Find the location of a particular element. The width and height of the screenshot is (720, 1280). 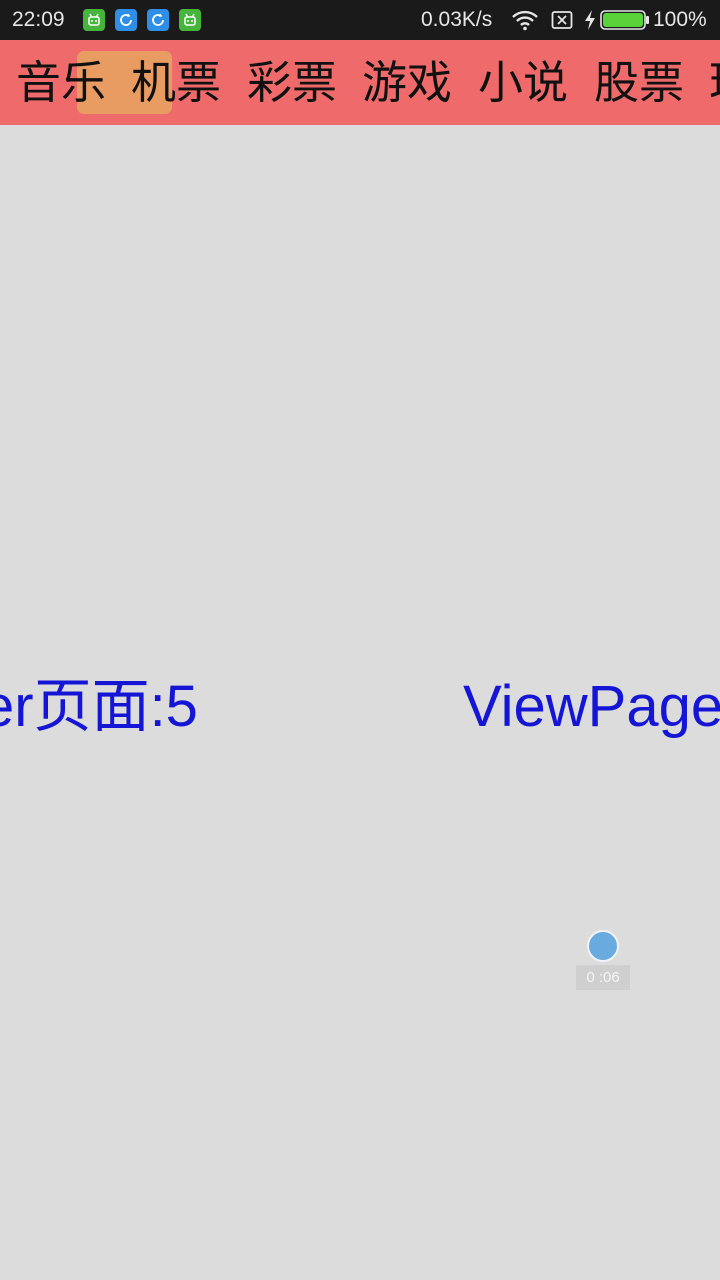

tab-games: 游戏 is located at coordinates (407, 82).